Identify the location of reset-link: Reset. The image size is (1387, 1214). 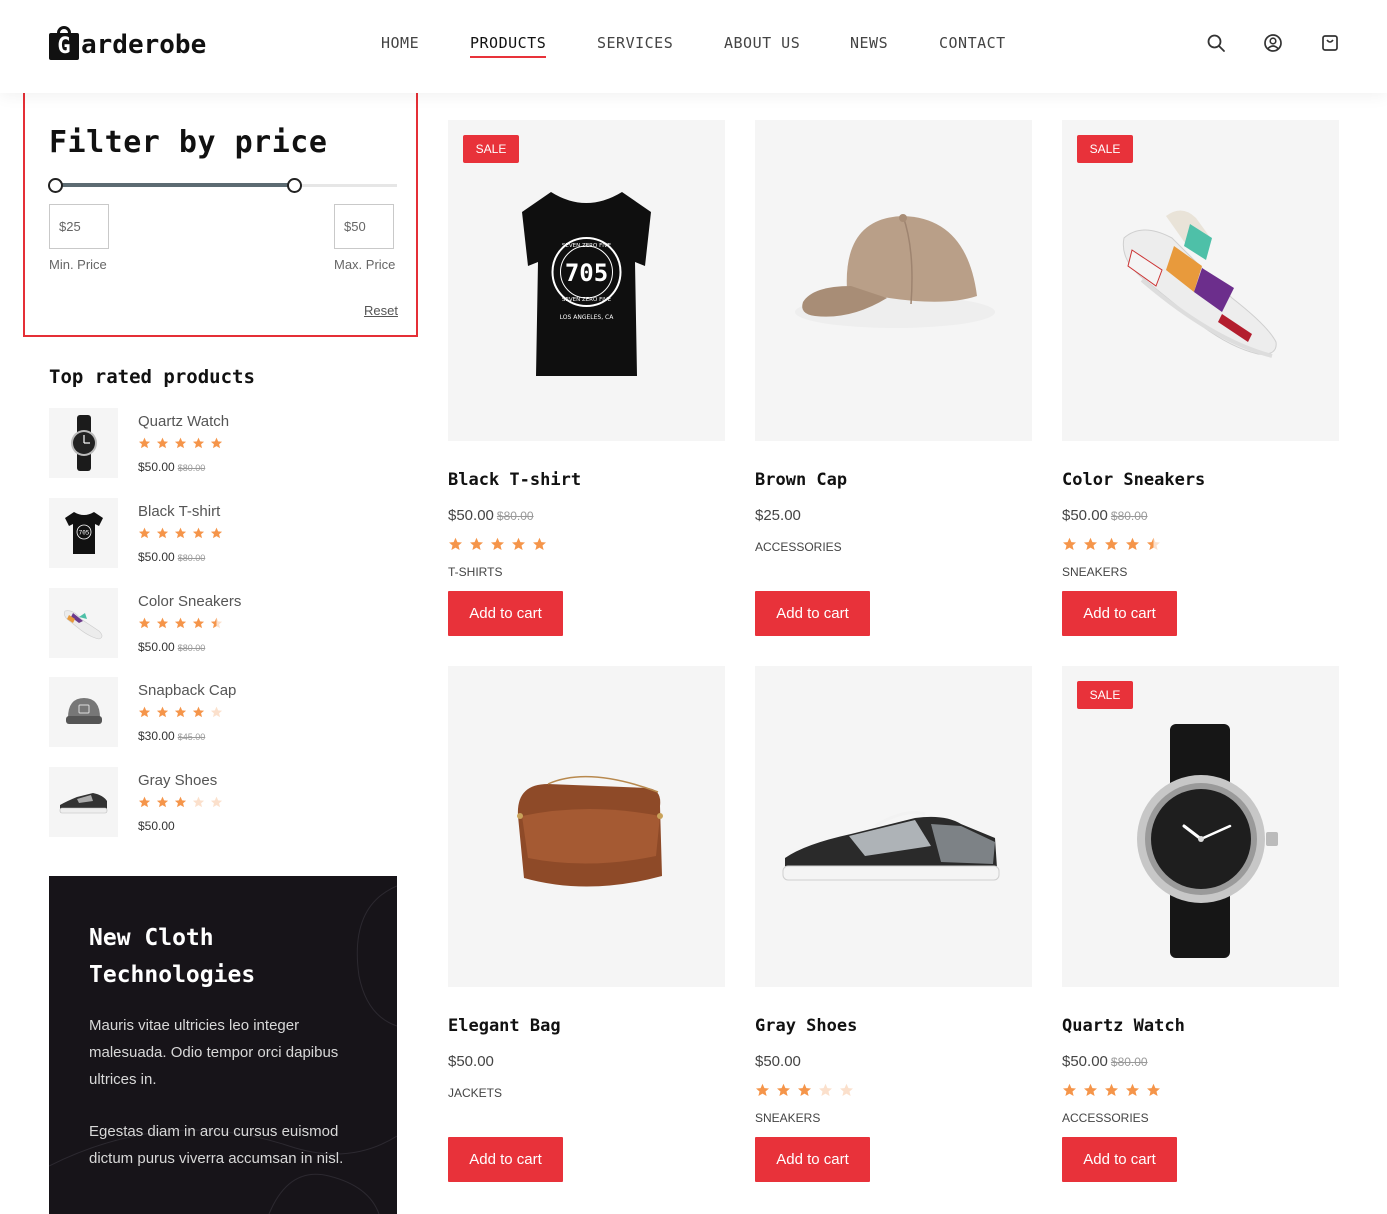
(381, 310).